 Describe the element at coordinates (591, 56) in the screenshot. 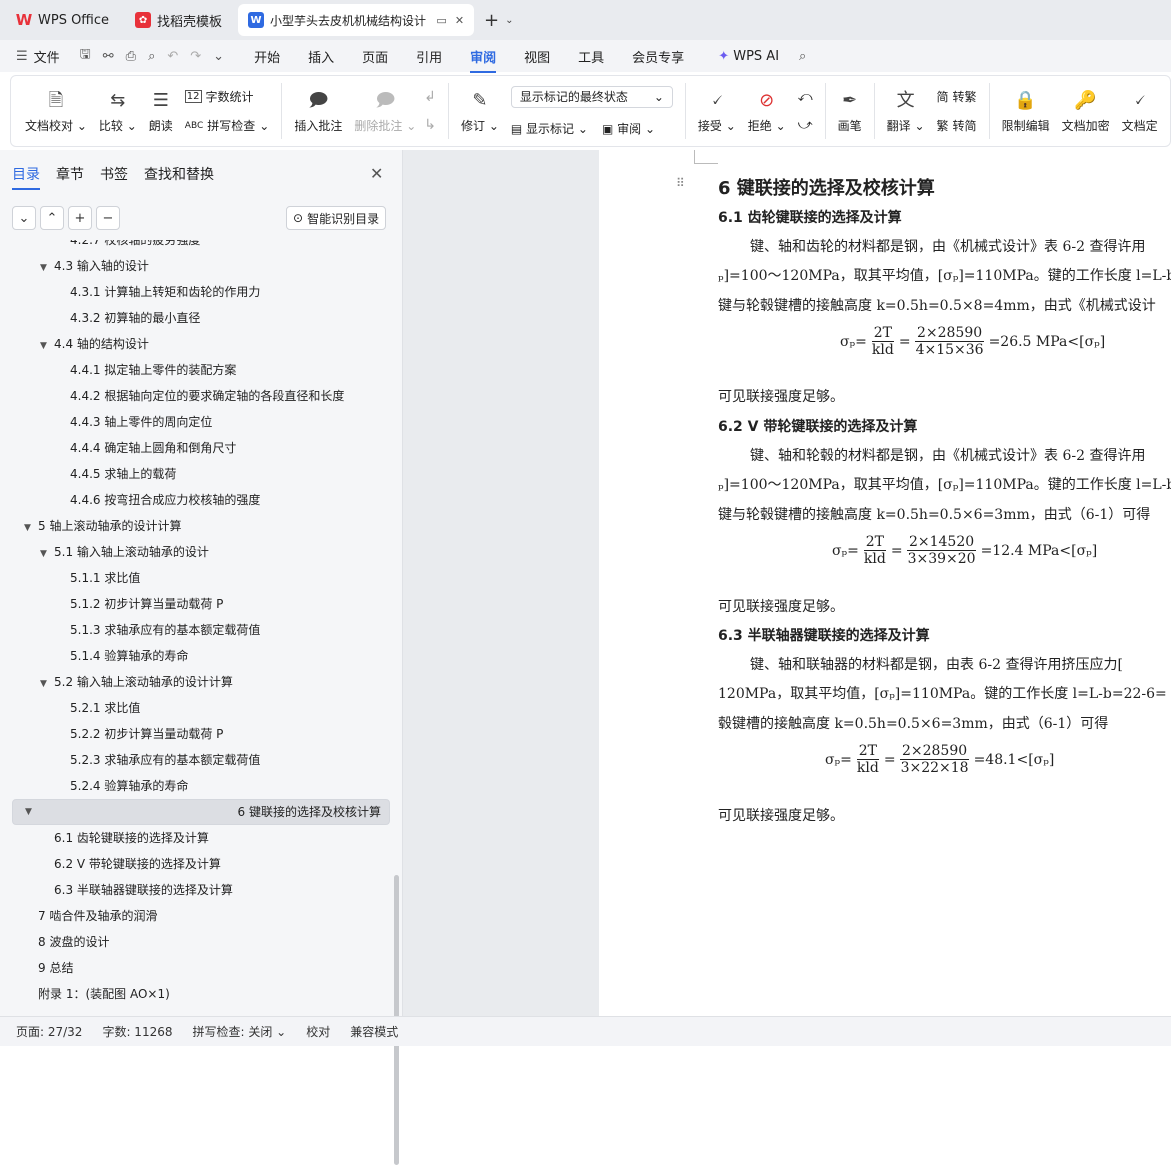

I see `menu-tools: 工具` at that location.